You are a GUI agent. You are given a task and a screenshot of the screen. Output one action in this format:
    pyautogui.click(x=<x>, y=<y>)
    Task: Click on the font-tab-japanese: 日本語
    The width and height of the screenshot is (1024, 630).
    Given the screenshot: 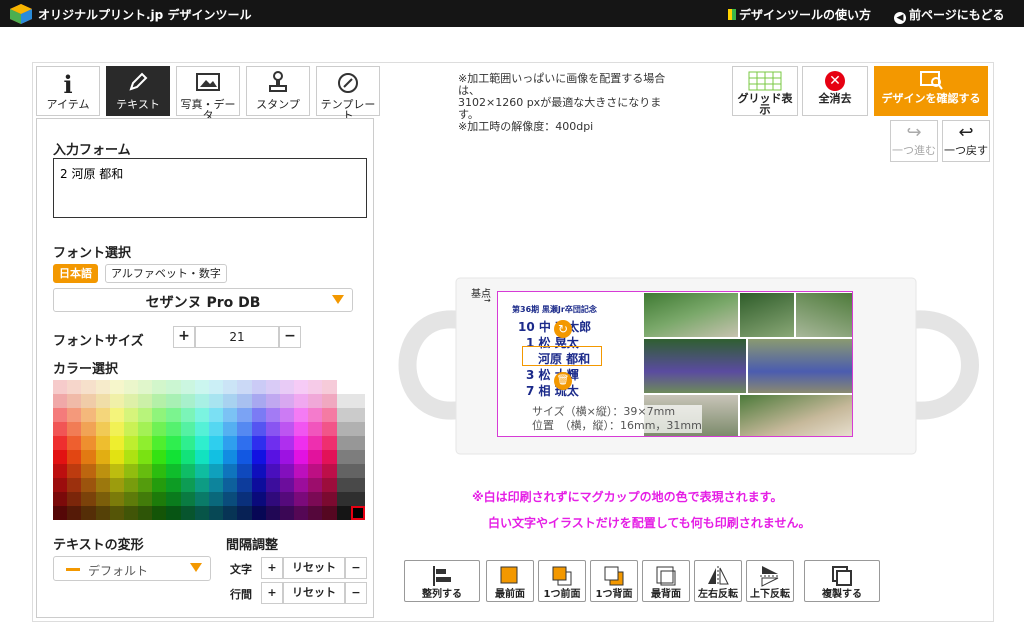 What is the action you would take?
    pyautogui.click(x=75, y=273)
    